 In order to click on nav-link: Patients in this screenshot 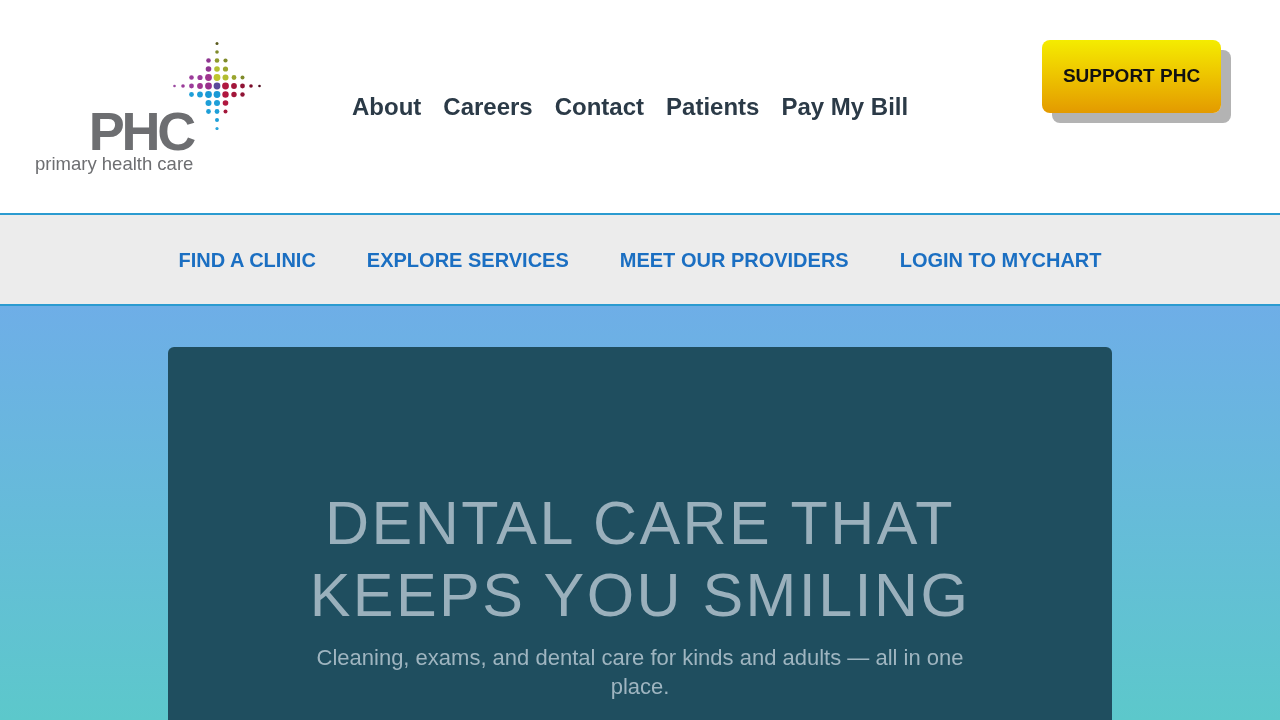, I will do `click(713, 107)`.